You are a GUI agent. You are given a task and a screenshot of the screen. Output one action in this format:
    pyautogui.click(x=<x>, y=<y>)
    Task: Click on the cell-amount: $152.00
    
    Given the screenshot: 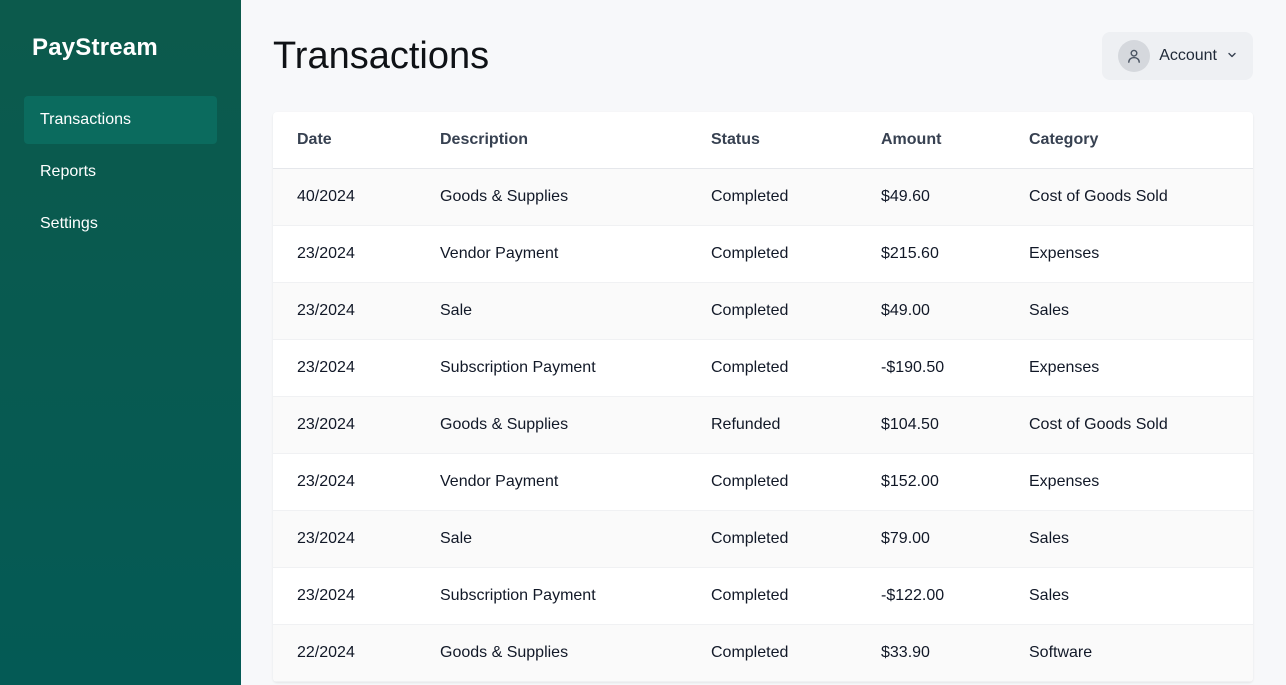 What is the action you would take?
    pyautogui.click(x=931, y=482)
    